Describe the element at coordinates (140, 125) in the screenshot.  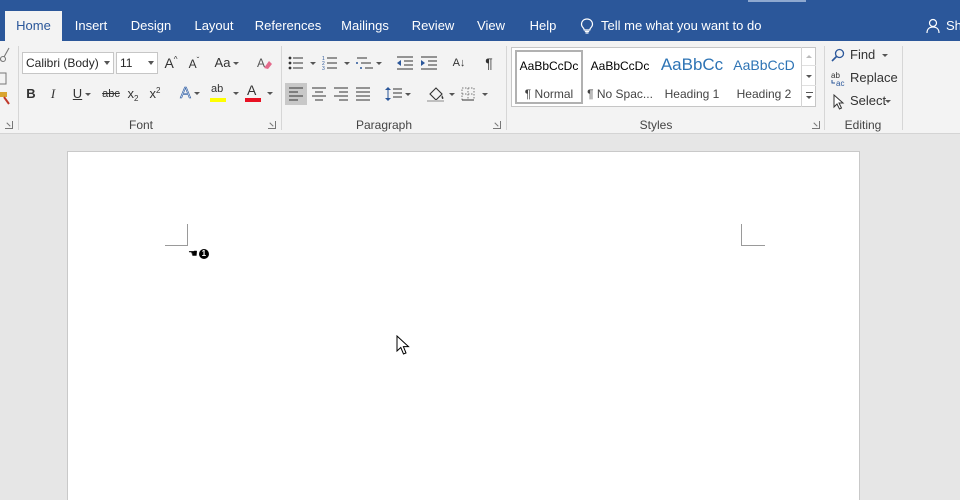
I see `font-group-label: Font` at that location.